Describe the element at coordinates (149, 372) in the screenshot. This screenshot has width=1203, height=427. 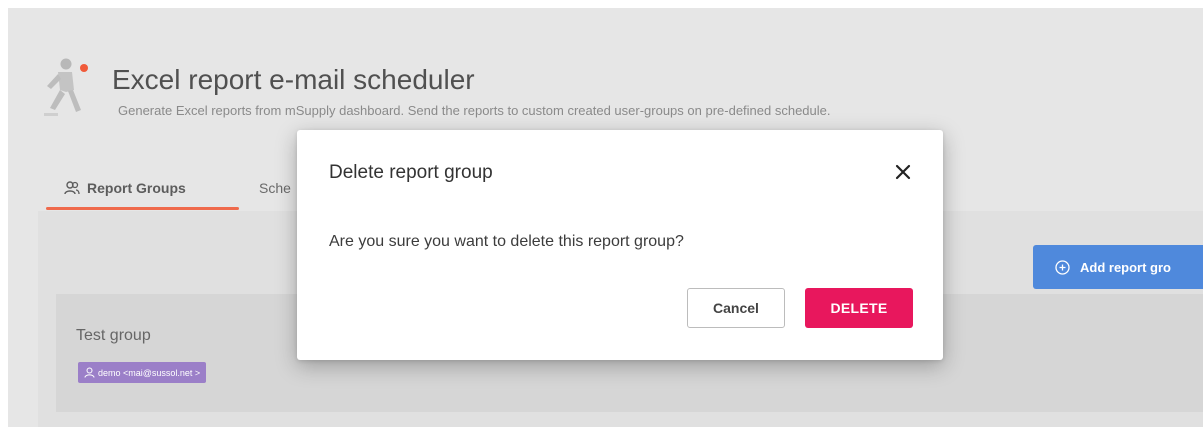
I see `member-label: demo <mai@sussol.net >` at that location.